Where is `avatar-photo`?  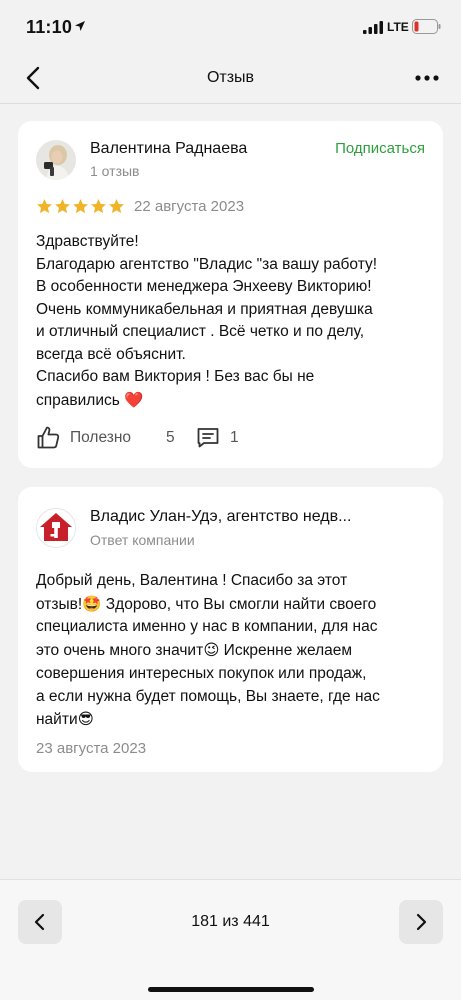 avatar-photo is located at coordinates (56, 160).